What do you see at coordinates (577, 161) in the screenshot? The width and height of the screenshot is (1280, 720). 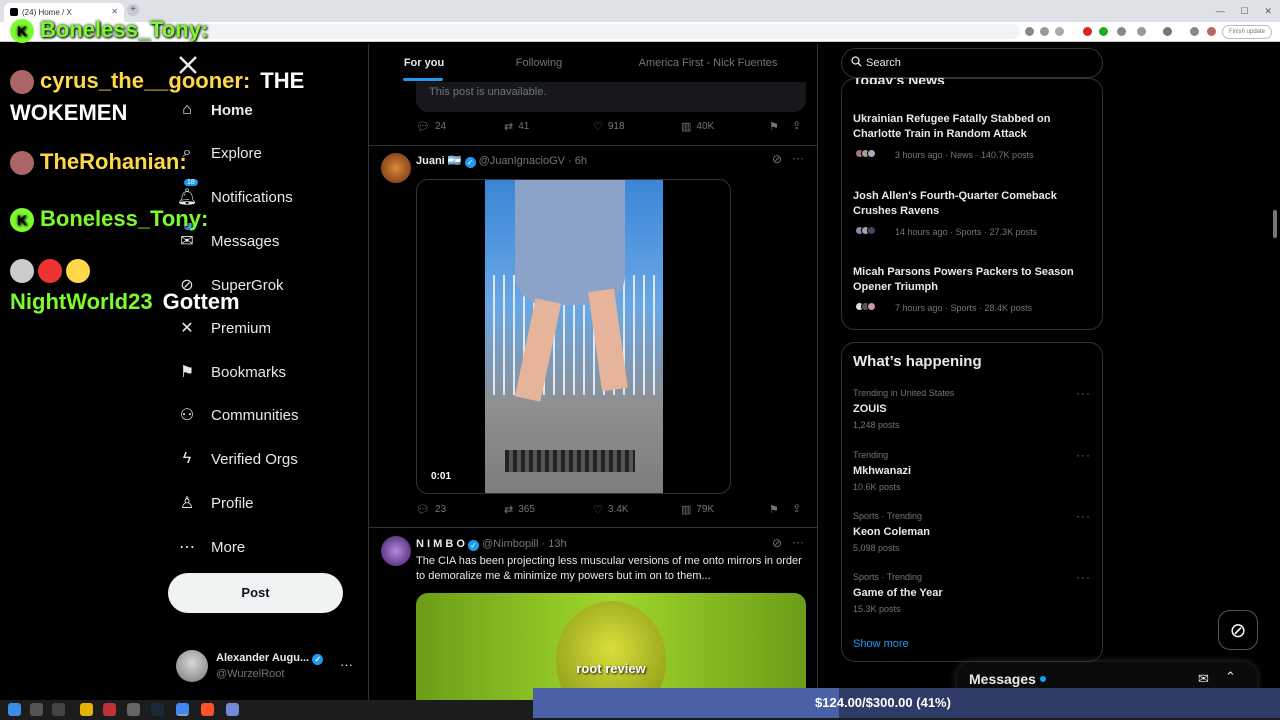 I see `post-time: · 6h` at bounding box center [577, 161].